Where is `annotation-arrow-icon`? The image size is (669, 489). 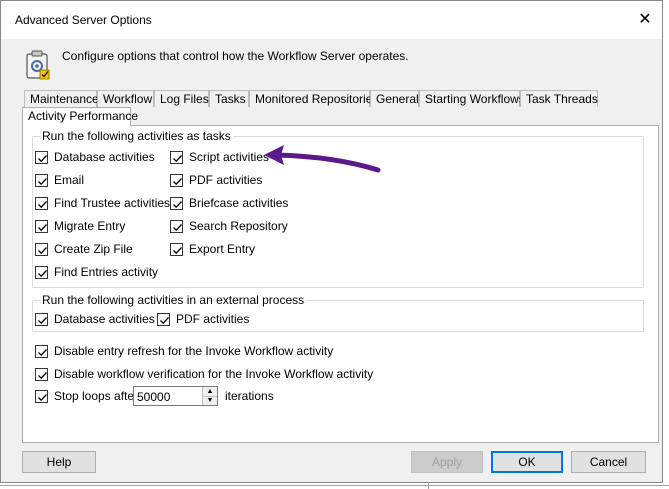
annotation-arrow-icon is located at coordinates (322, 159).